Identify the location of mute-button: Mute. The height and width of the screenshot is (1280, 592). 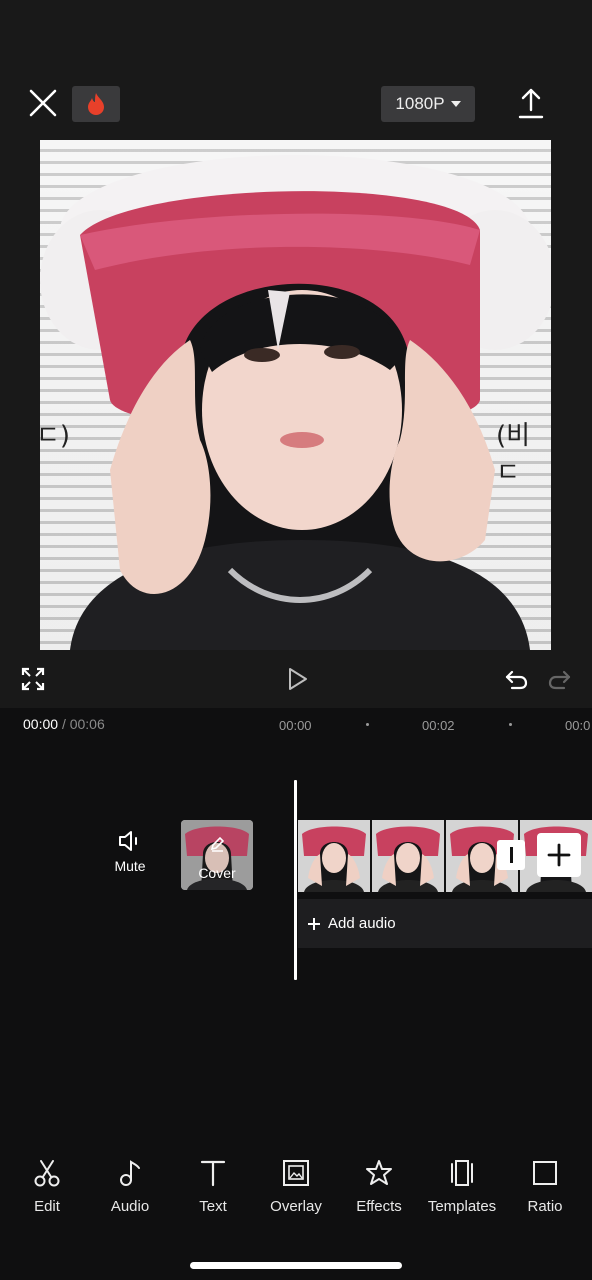
(130, 852).